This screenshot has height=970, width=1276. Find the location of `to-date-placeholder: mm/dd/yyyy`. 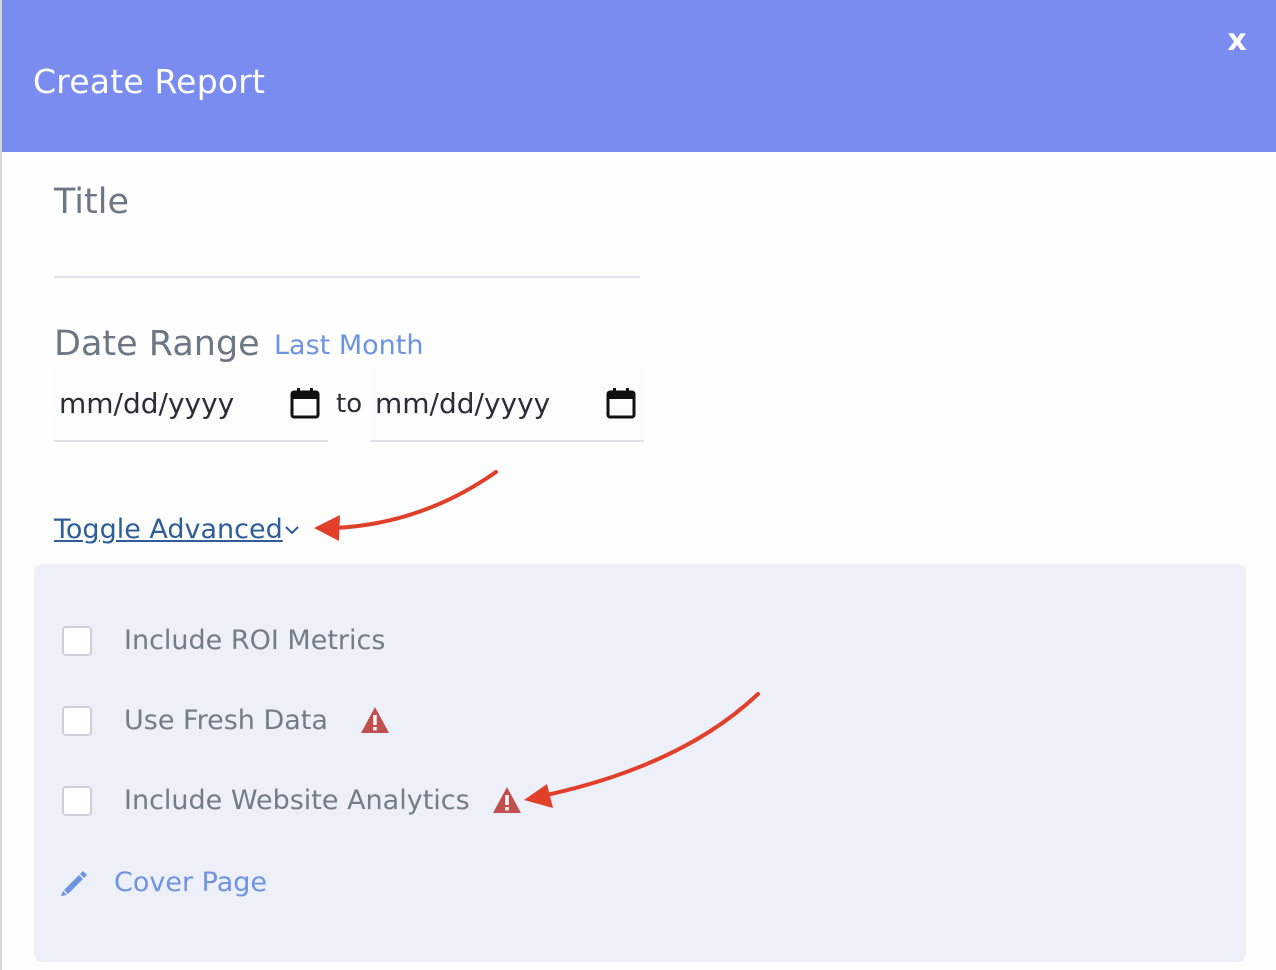

to-date-placeholder: mm/dd/yyyy is located at coordinates (463, 403).